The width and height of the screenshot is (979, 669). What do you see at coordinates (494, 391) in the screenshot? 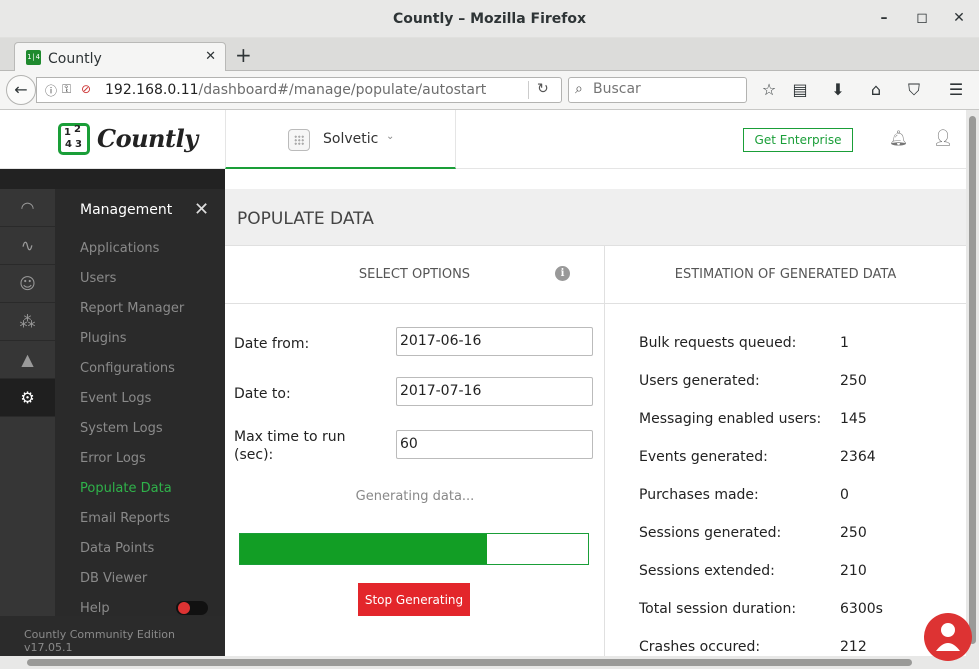
I see `date-to-field: 2017-07-16` at bounding box center [494, 391].